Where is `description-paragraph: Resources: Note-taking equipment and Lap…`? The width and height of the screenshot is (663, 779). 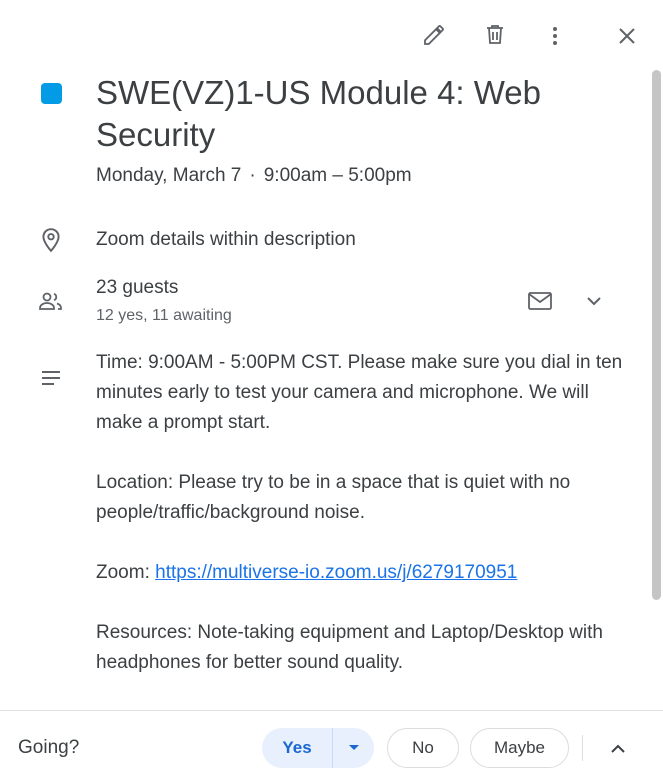 description-paragraph: Resources: Note-taking equipment and Lap… is located at coordinates (349, 647).